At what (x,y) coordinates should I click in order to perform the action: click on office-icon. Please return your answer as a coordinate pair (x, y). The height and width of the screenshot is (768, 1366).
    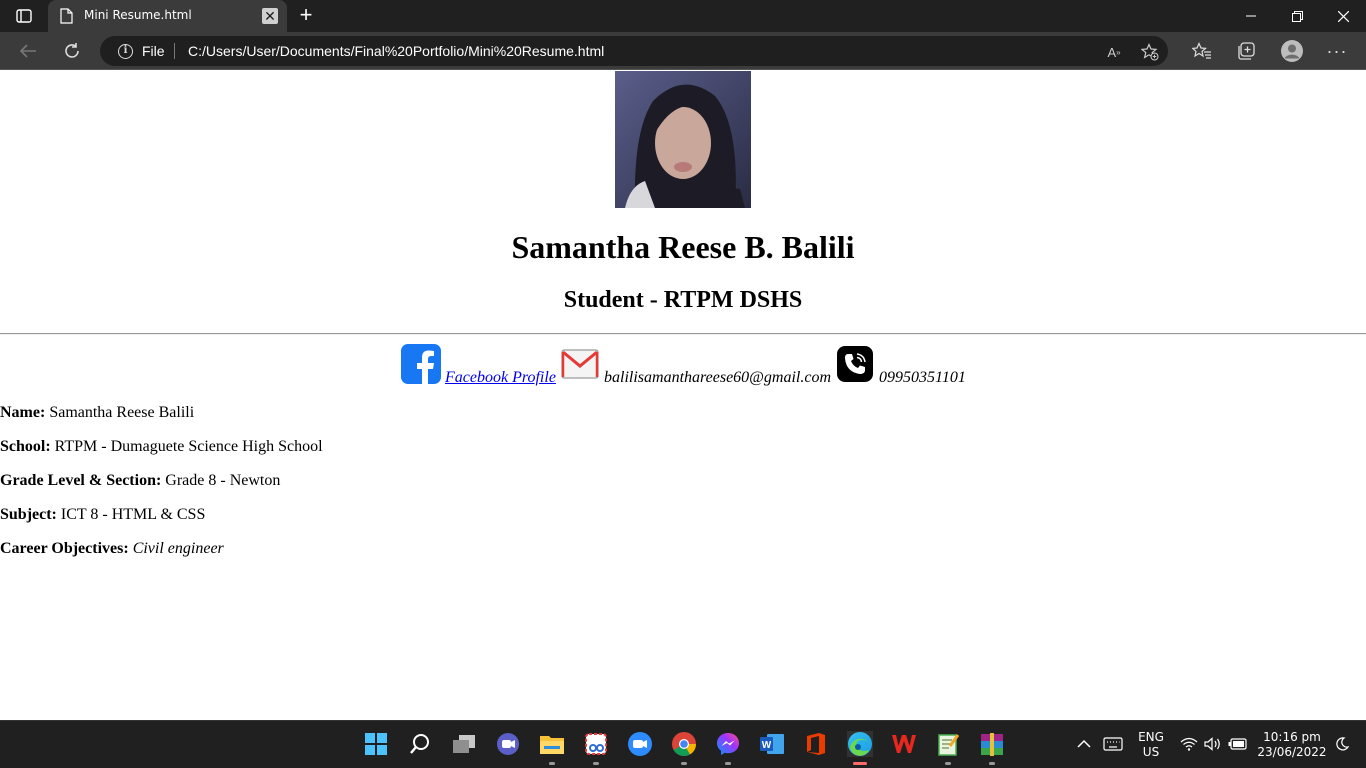
    Looking at the image, I should click on (816, 744).